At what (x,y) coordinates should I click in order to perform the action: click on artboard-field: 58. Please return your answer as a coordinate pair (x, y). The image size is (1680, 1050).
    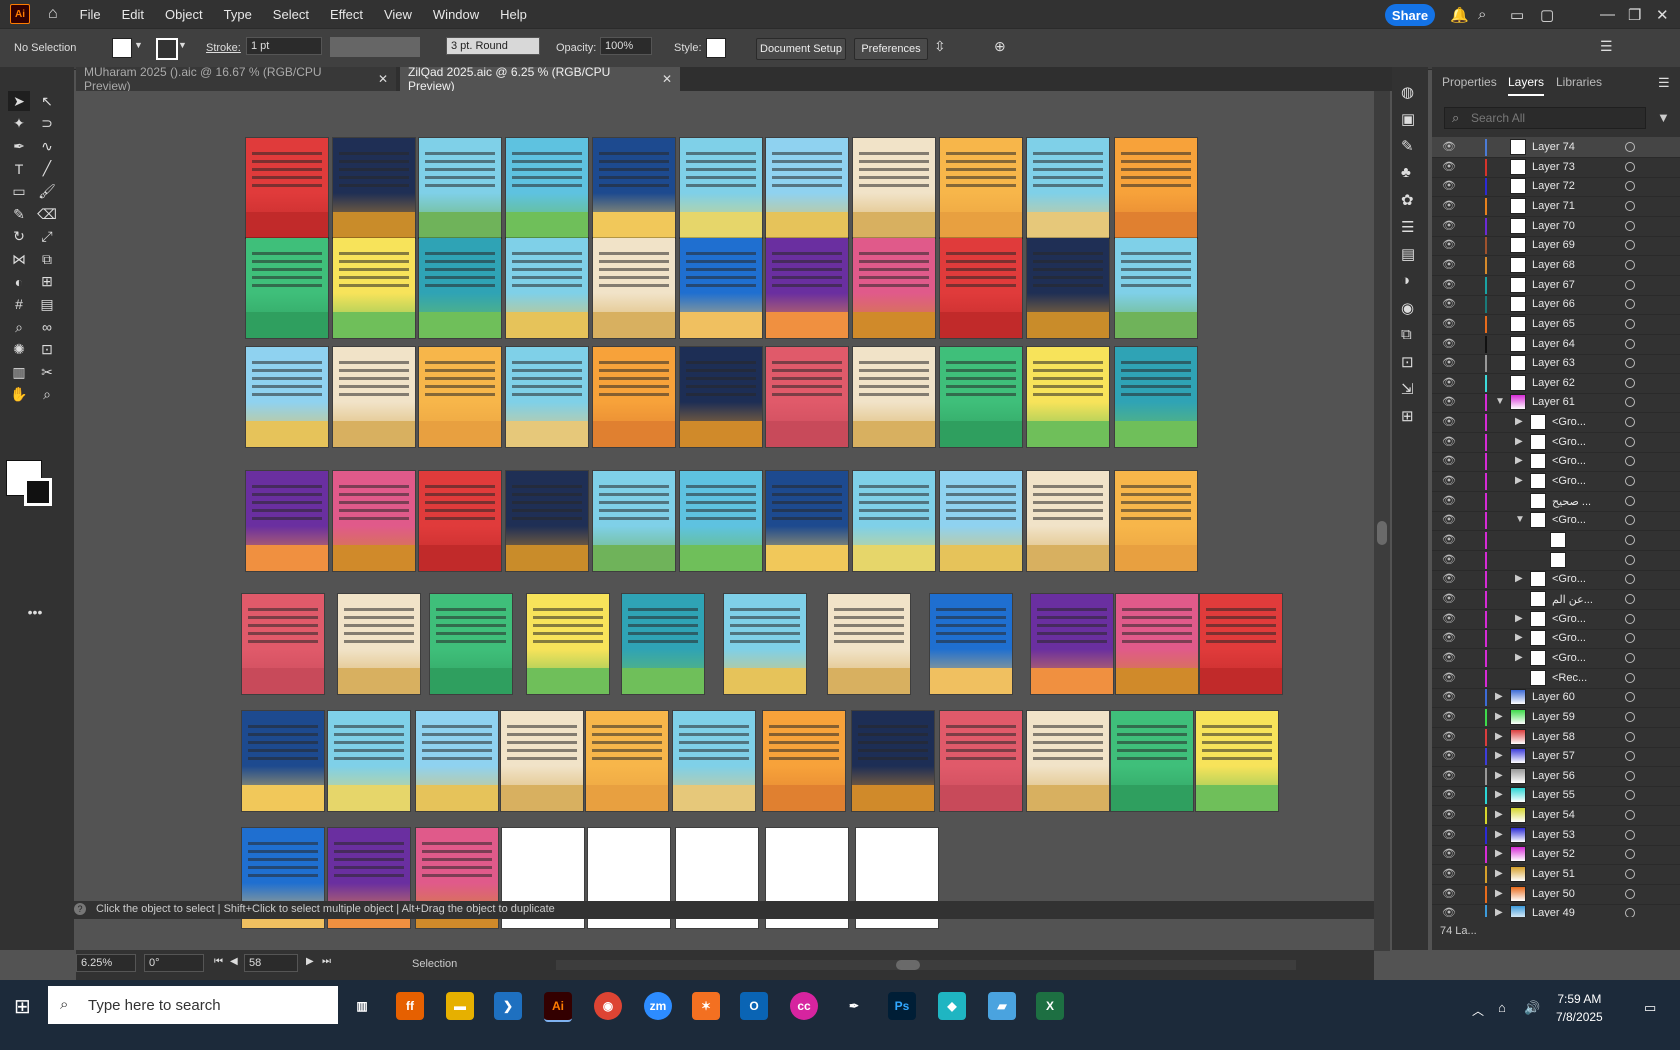
    Looking at the image, I should click on (271, 963).